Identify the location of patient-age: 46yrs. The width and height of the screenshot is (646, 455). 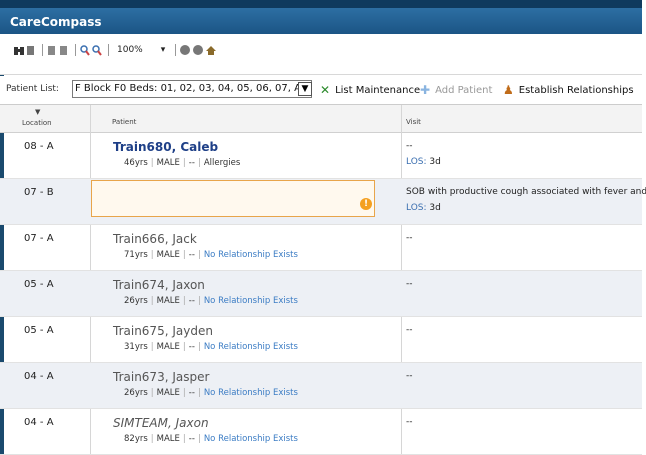
(136, 163).